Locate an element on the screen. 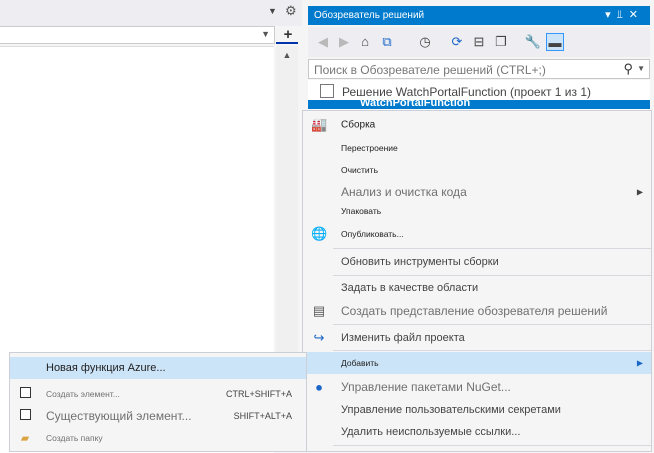 This screenshot has height=453, width=654. menu-item-label: Изменить файл проекта is located at coordinates (403, 338).